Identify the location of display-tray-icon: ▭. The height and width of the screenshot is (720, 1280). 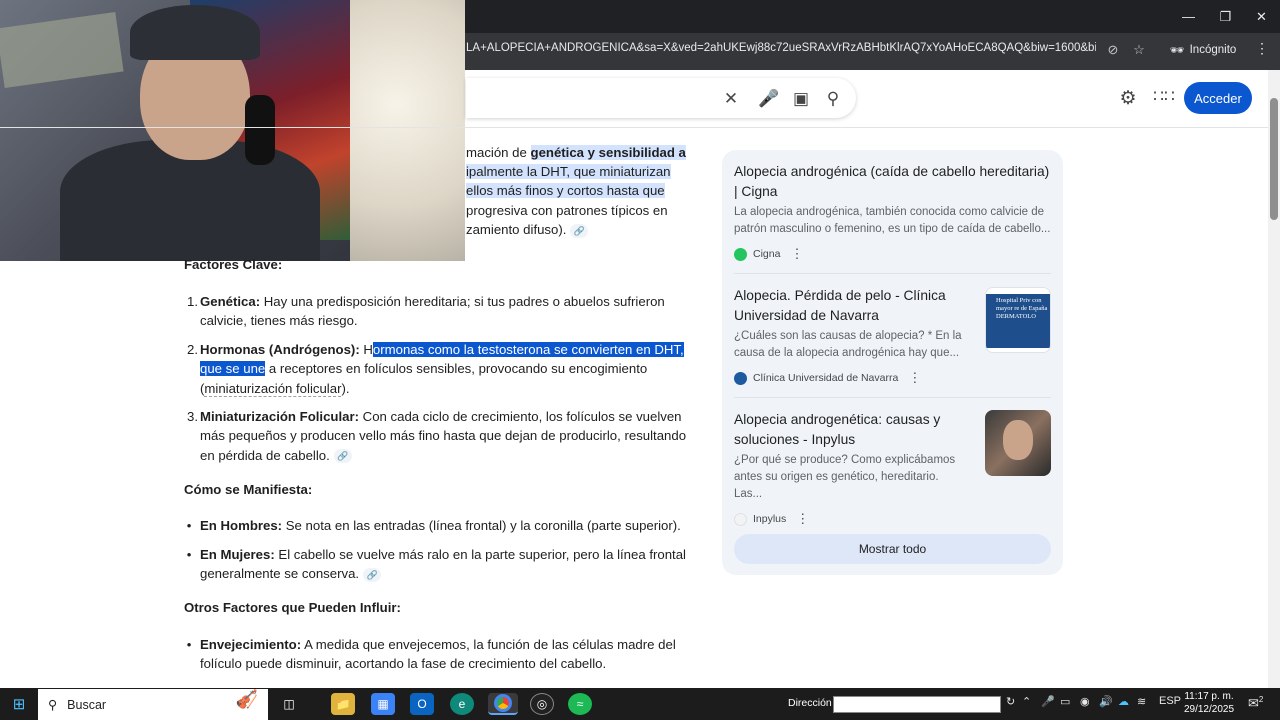
(1065, 701).